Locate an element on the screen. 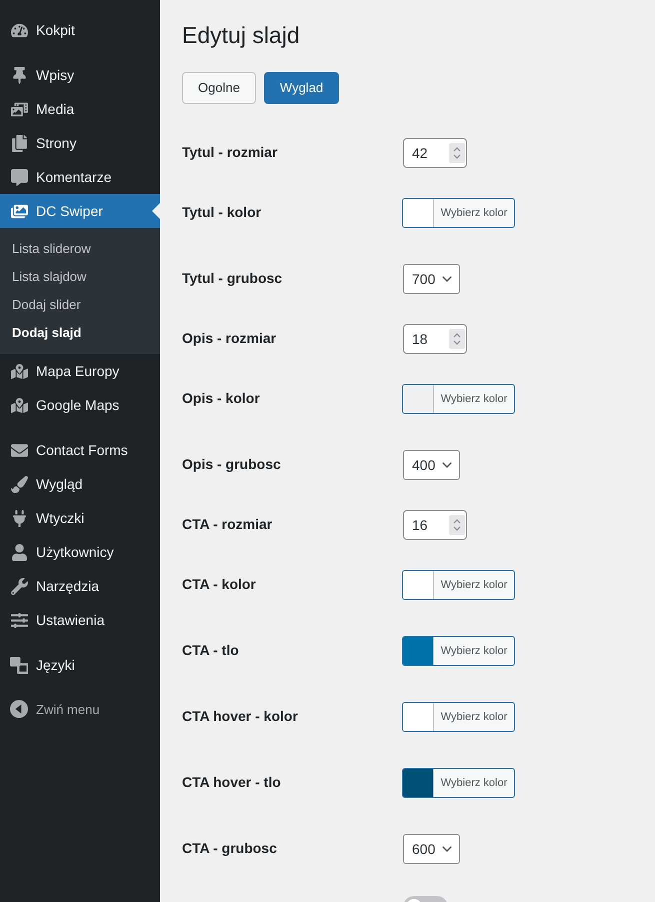  field-label: Tytul - kolor is located at coordinates (222, 211).